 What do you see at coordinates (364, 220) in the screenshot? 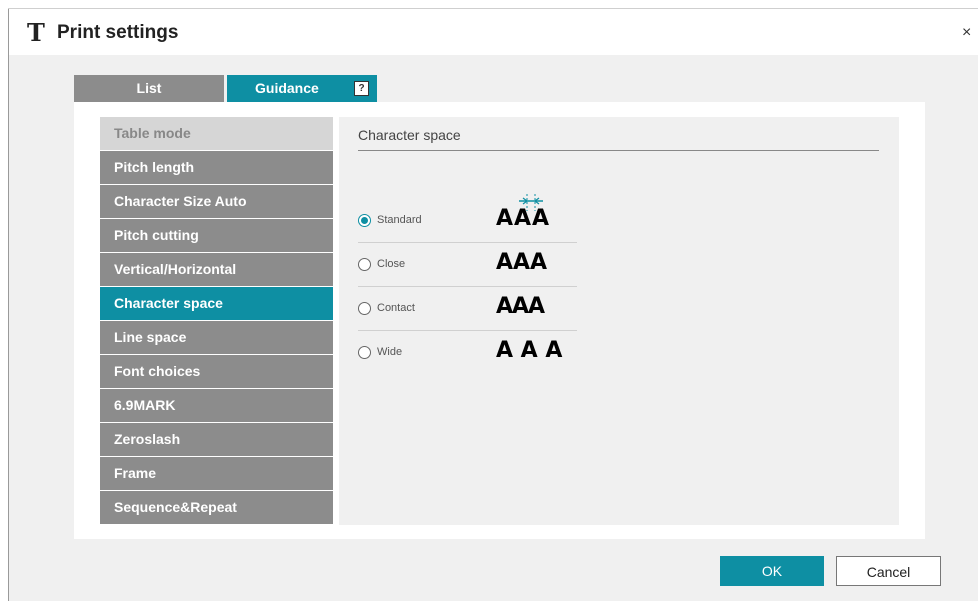
I see `radio-standard` at bounding box center [364, 220].